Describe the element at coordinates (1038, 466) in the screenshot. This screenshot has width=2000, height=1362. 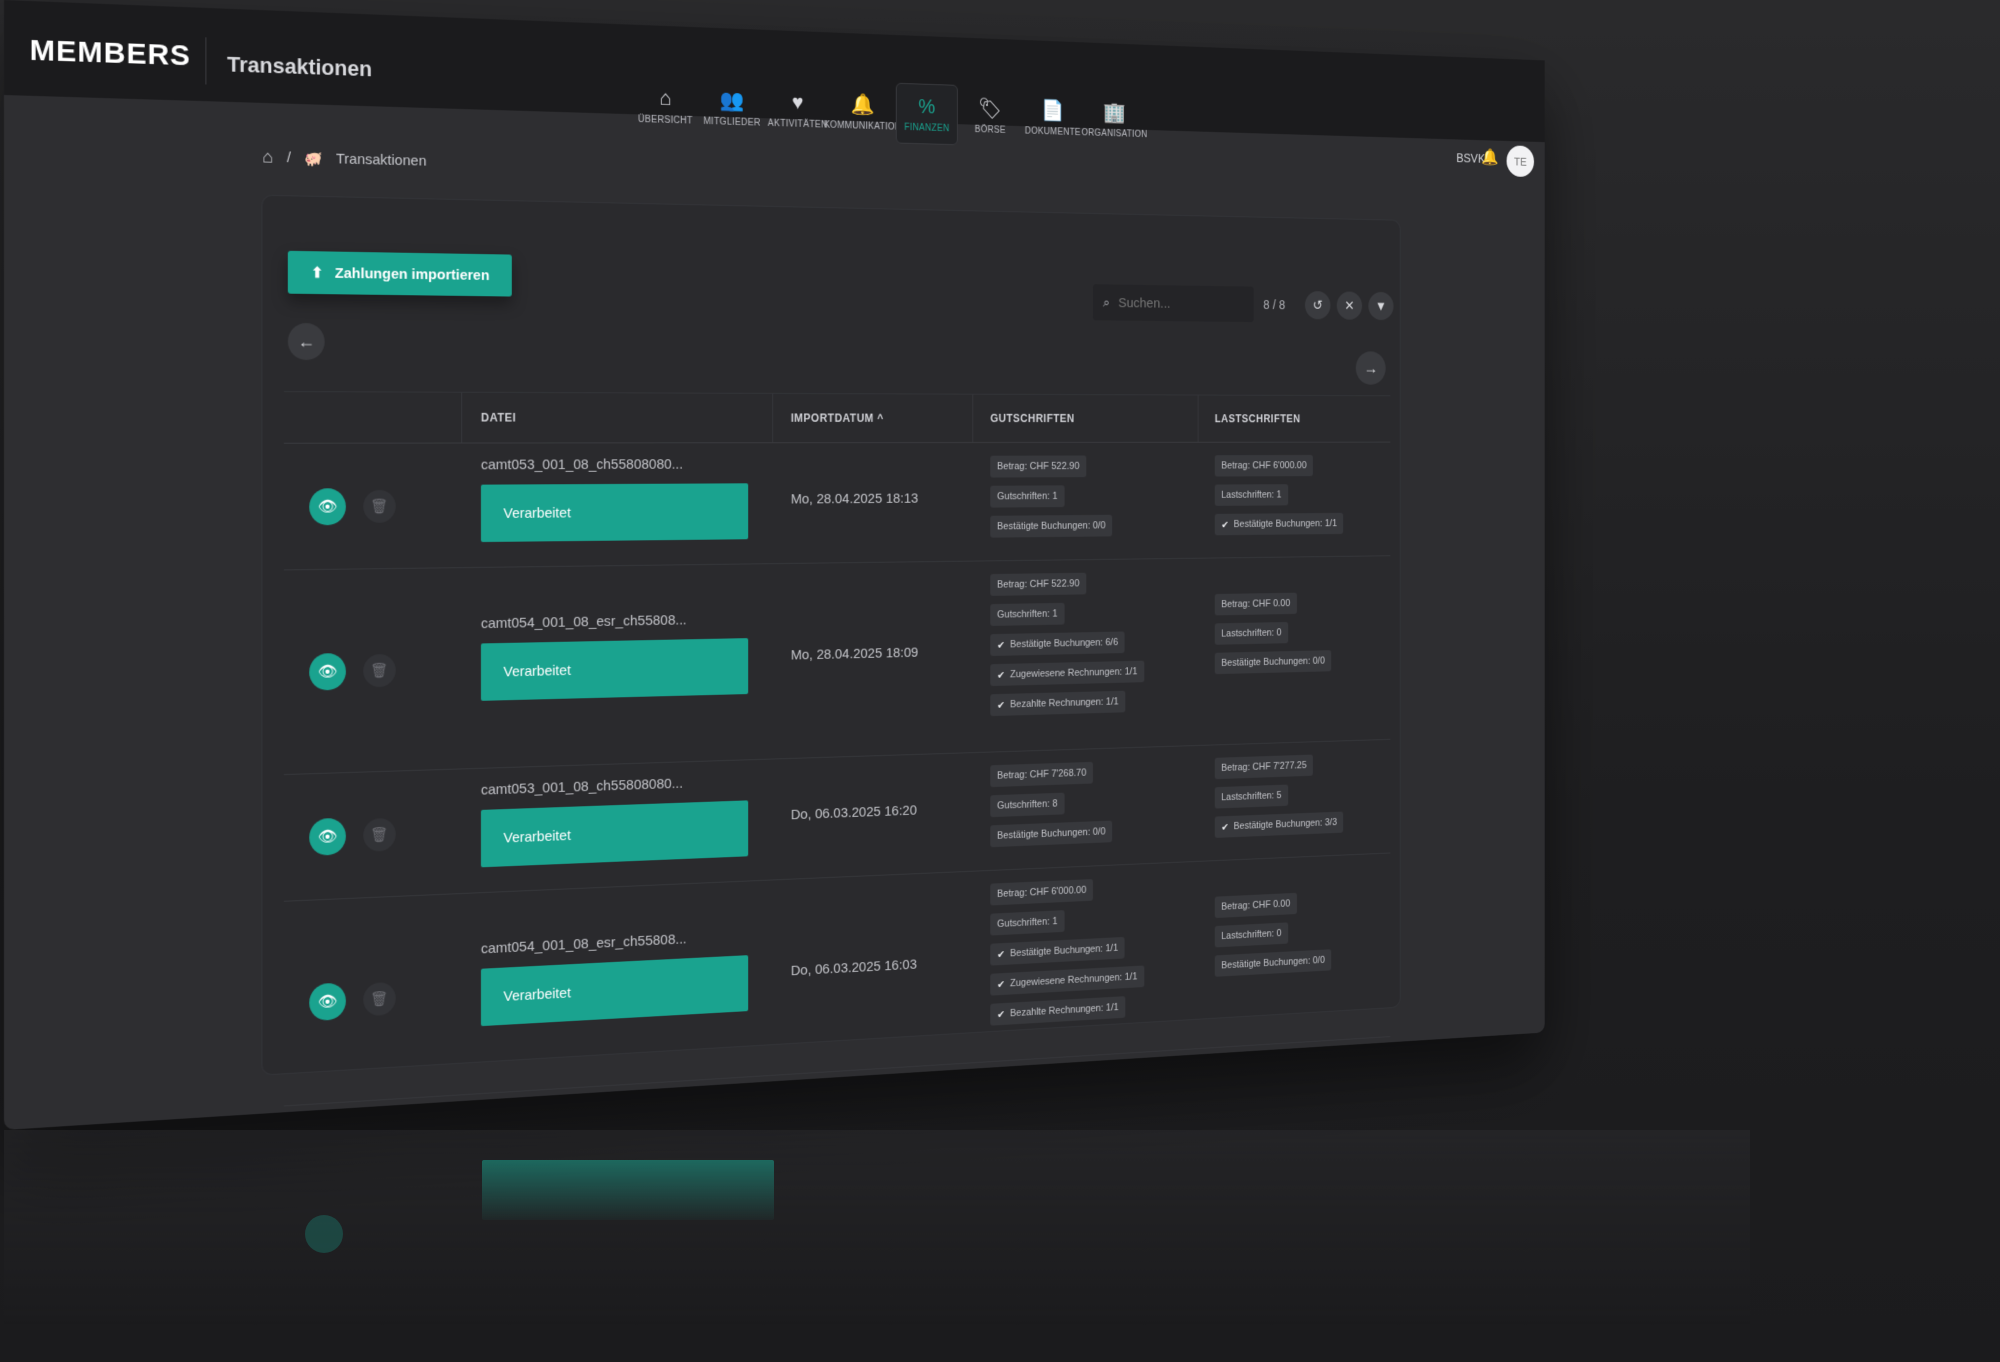
I see `chip-text: Betrag: CHF 522.90` at that location.